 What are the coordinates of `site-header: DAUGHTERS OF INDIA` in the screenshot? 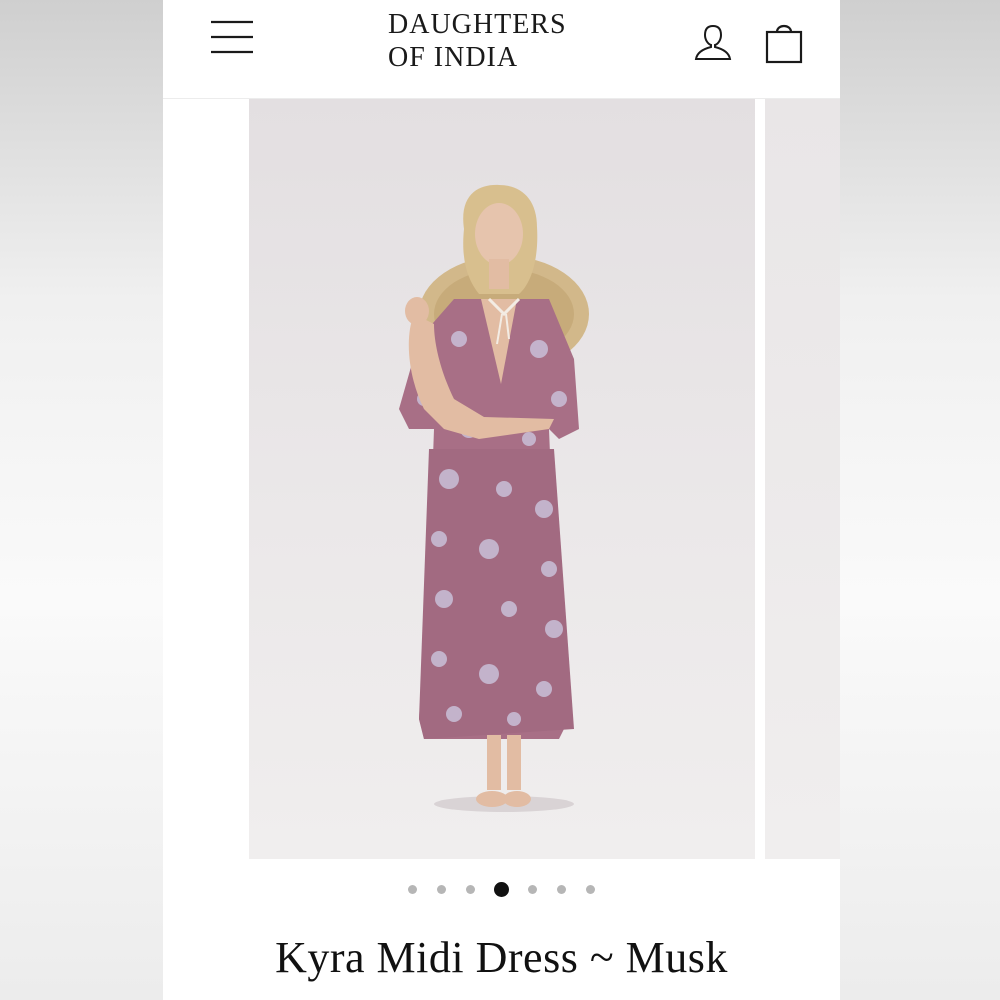 It's located at (501, 49).